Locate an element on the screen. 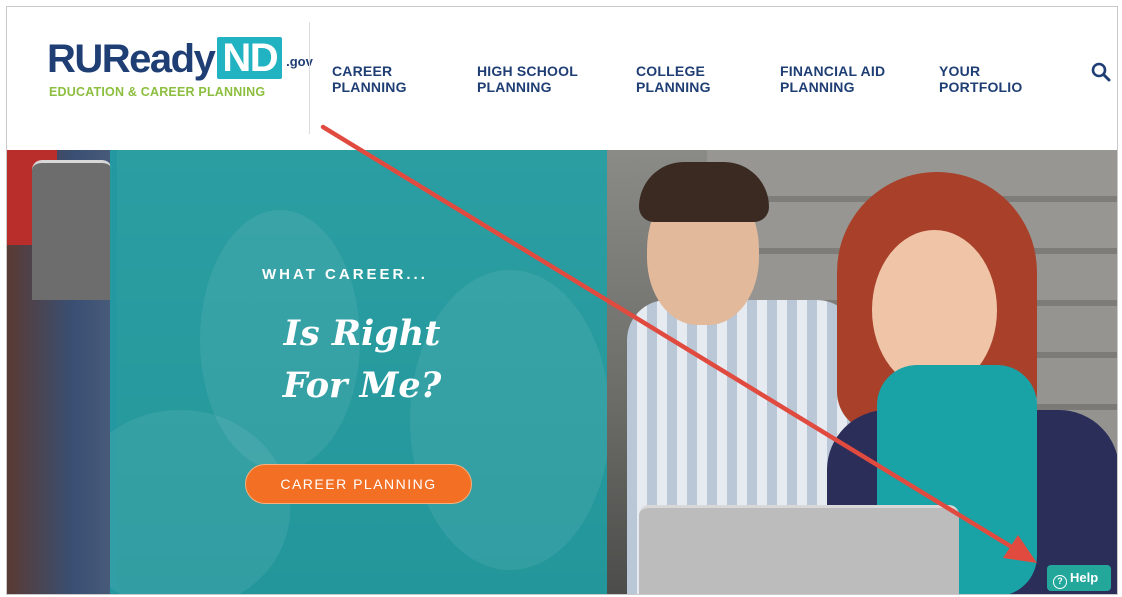  help-icon: ? is located at coordinates (1060, 582).